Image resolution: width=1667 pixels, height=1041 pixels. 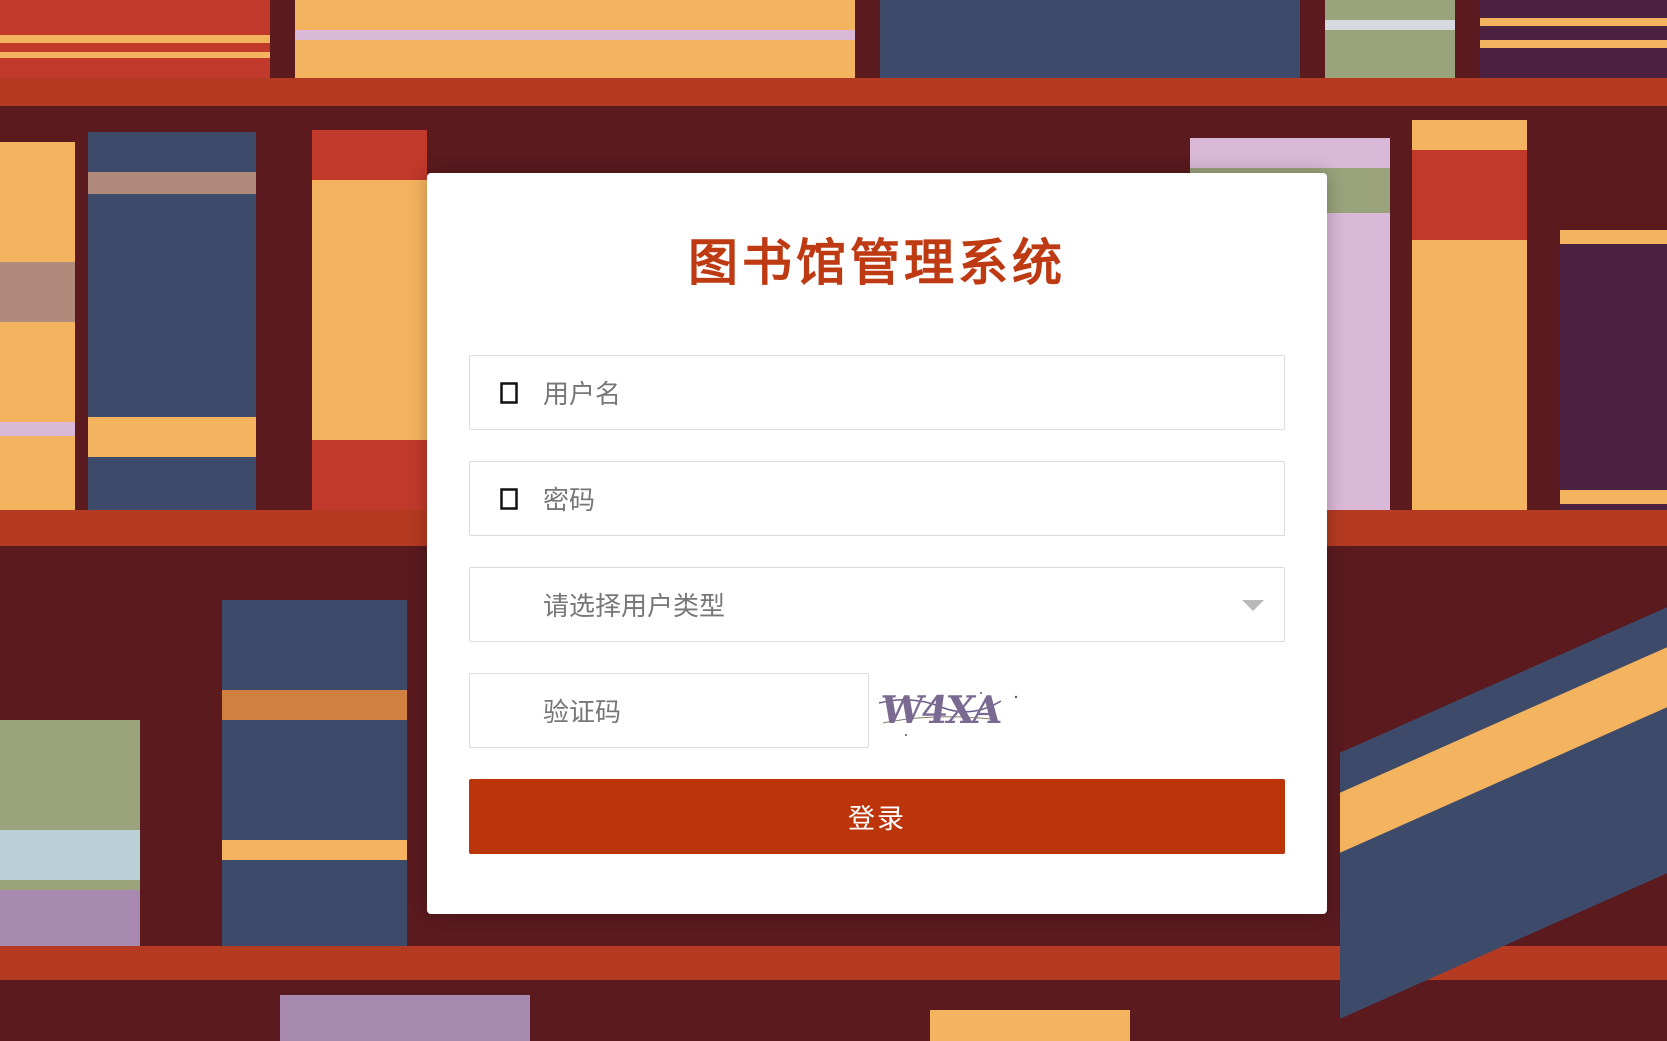 What do you see at coordinates (940, 709) in the screenshot?
I see `captcha-text: W4XA` at bounding box center [940, 709].